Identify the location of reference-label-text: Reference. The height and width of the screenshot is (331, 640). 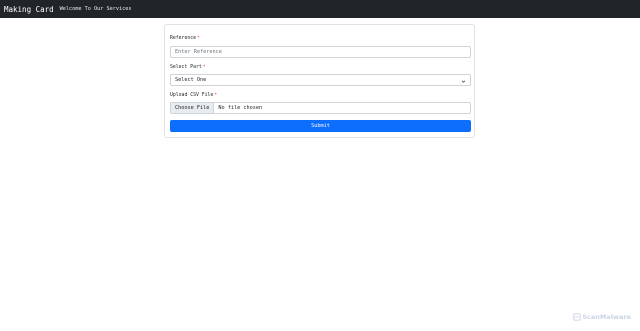
(183, 38).